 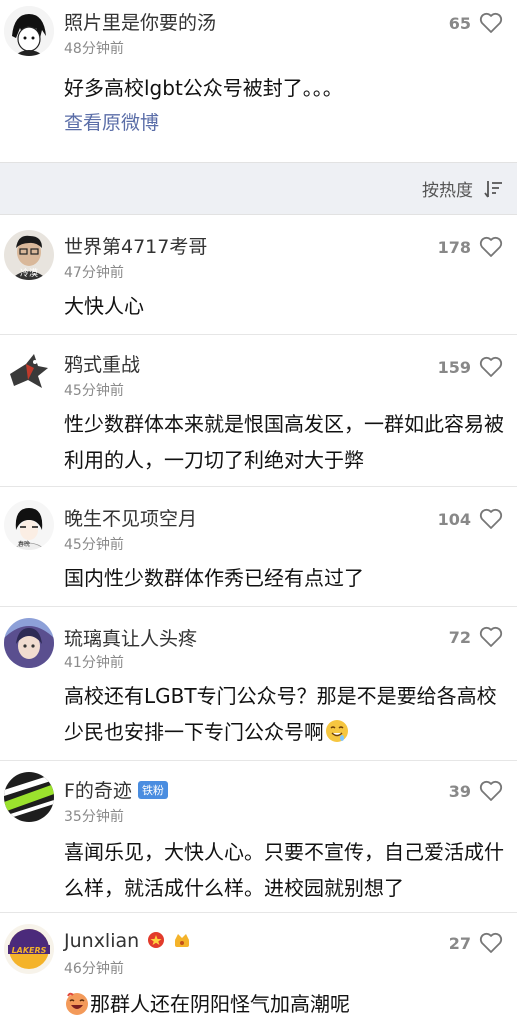 I want to click on username: 世界第4717考哥, so click(x=135, y=245).